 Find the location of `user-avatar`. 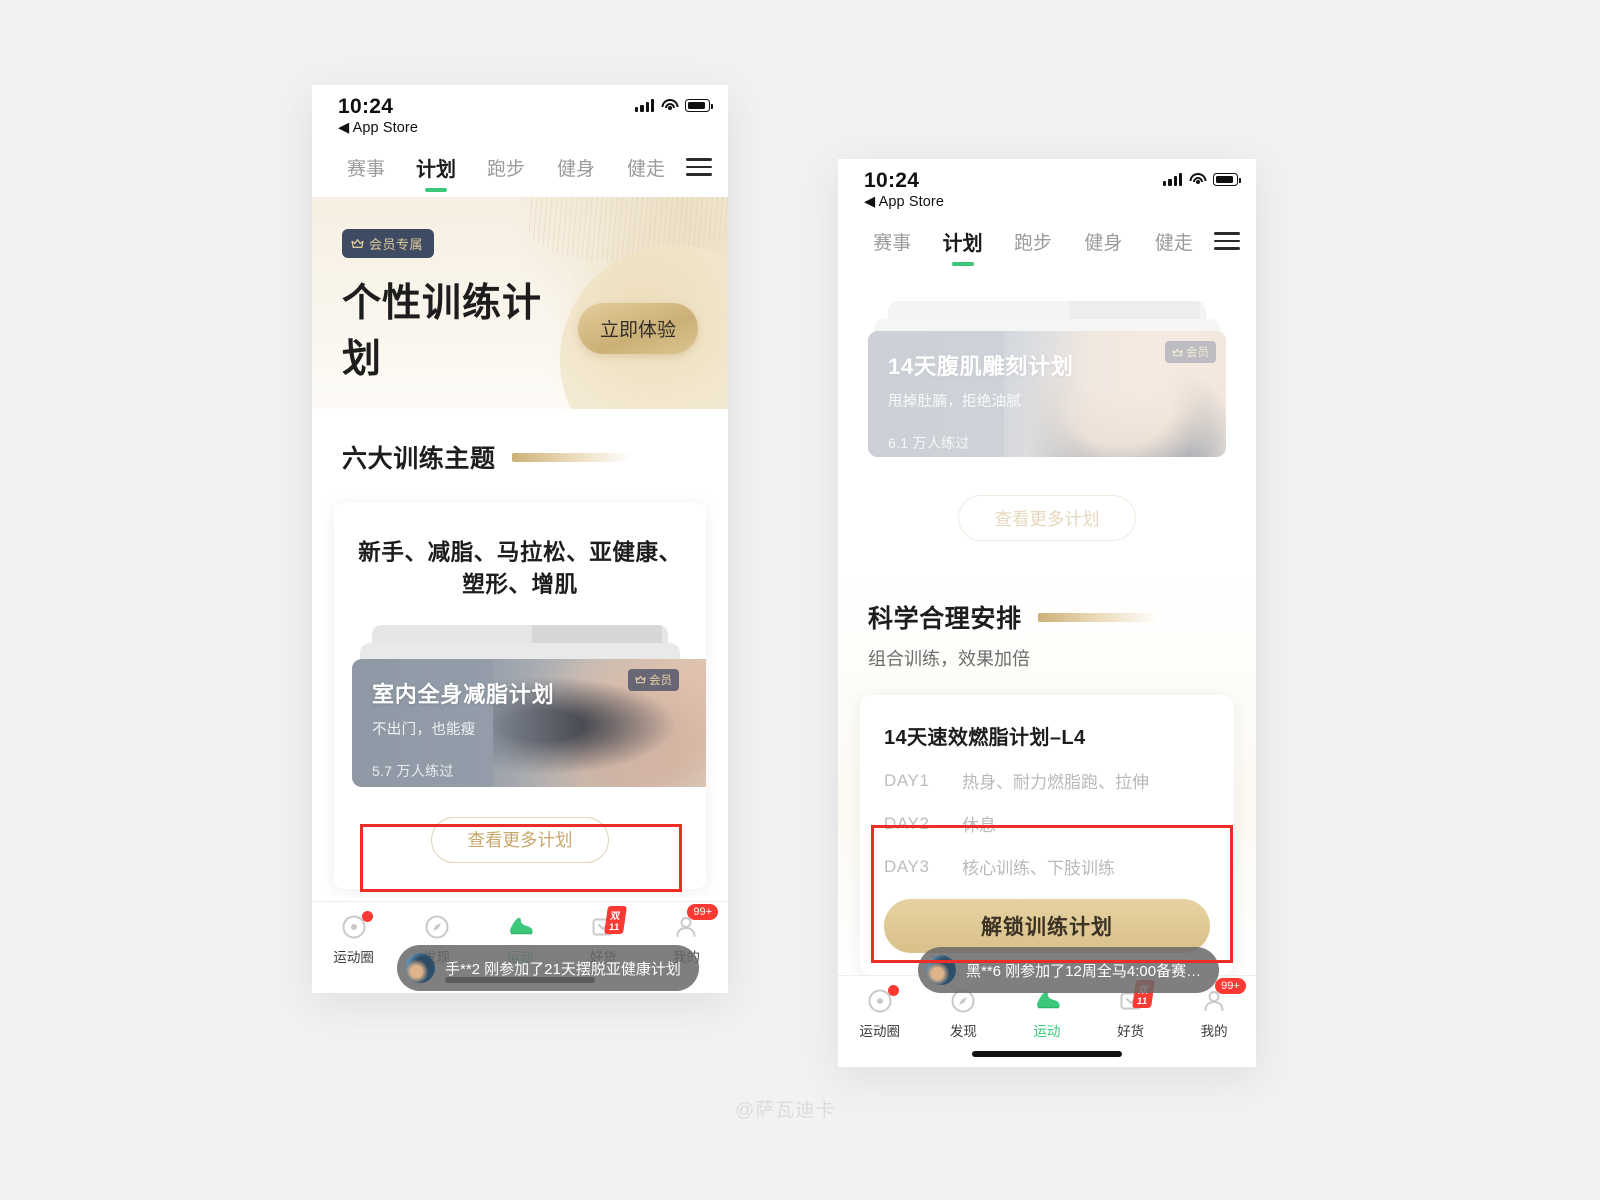

user-avatar is located at coordinates (420, 968).